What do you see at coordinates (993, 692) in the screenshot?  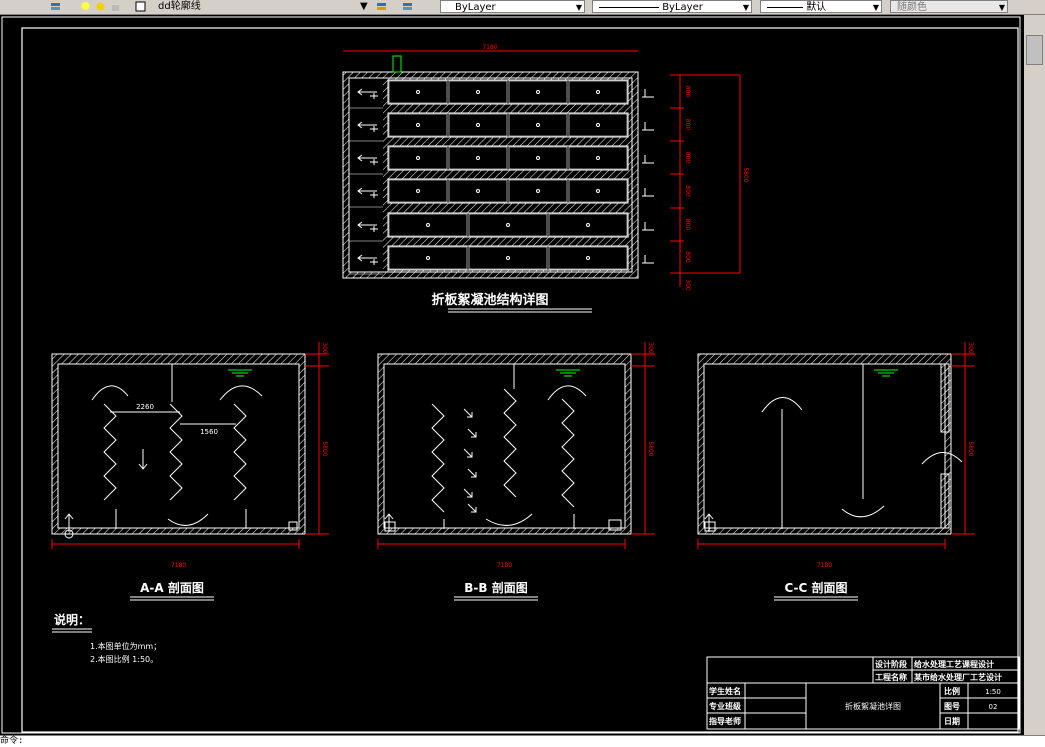 I see `scale-value: 1:50` at bounding box center [993, 692].